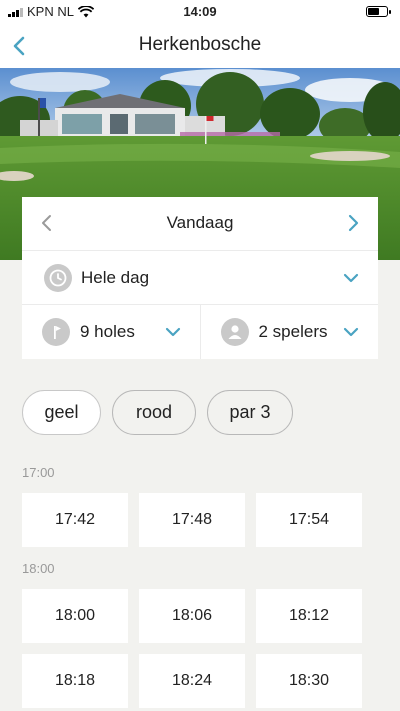  Describe the element at coordinates (192, 616) in the screenshot. I see `time-slot: 18:06` at that location.